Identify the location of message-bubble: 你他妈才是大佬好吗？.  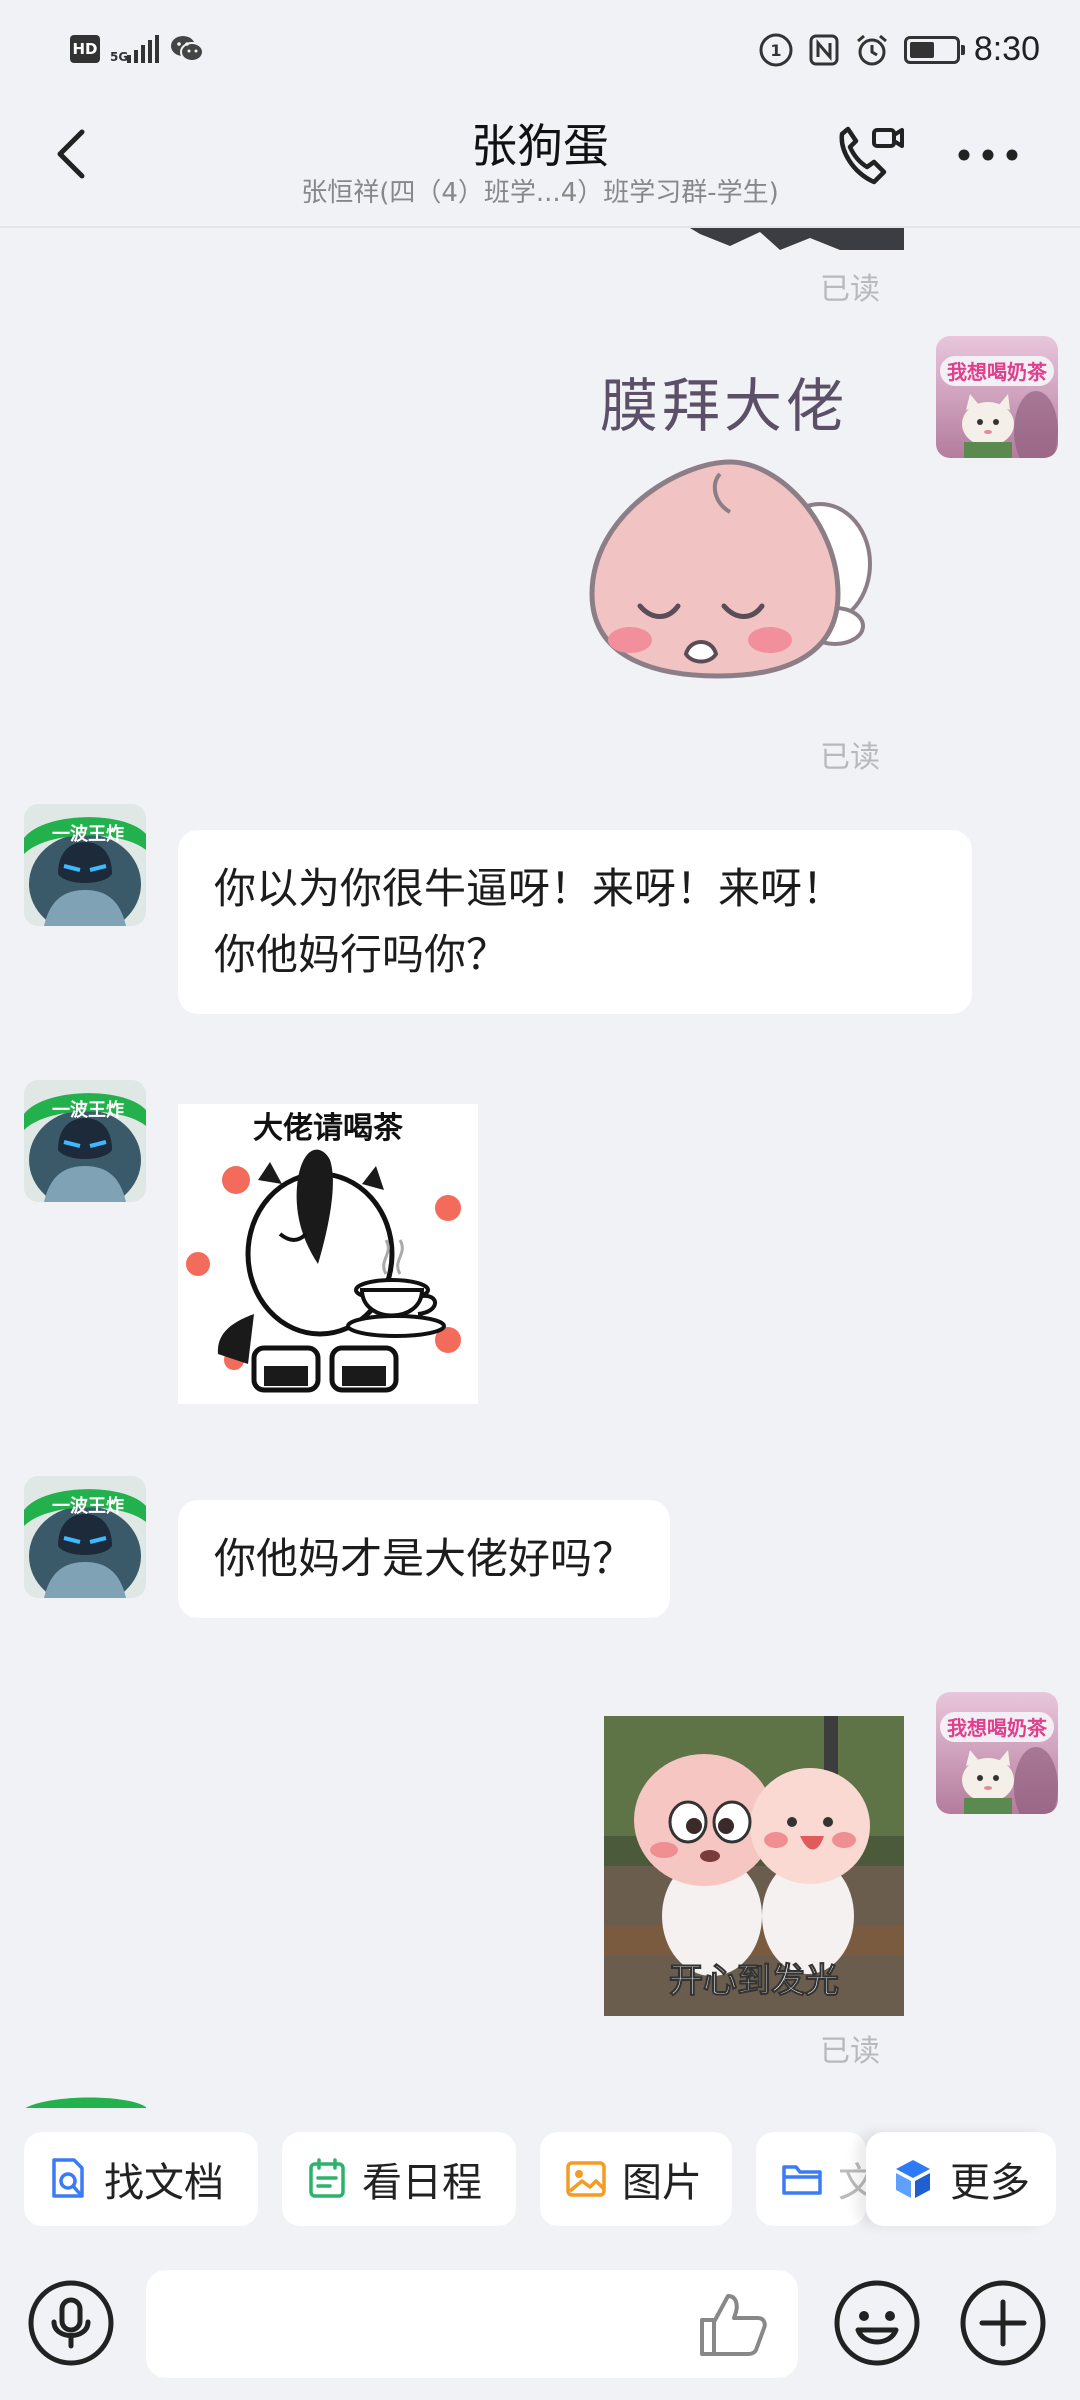
(424, 1559).